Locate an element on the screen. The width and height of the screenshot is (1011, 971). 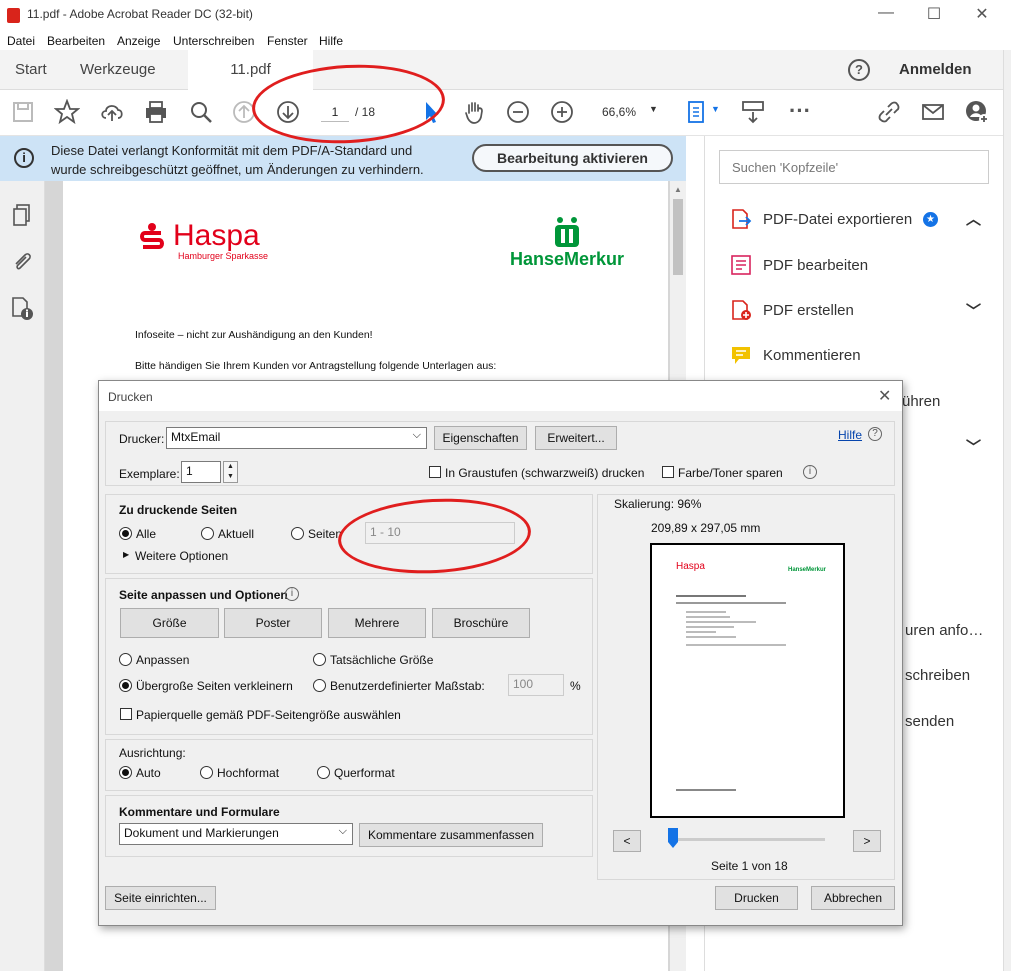
summarize-comments-button: Kommentare zusammenfassen is located at coordinates (451, 835).